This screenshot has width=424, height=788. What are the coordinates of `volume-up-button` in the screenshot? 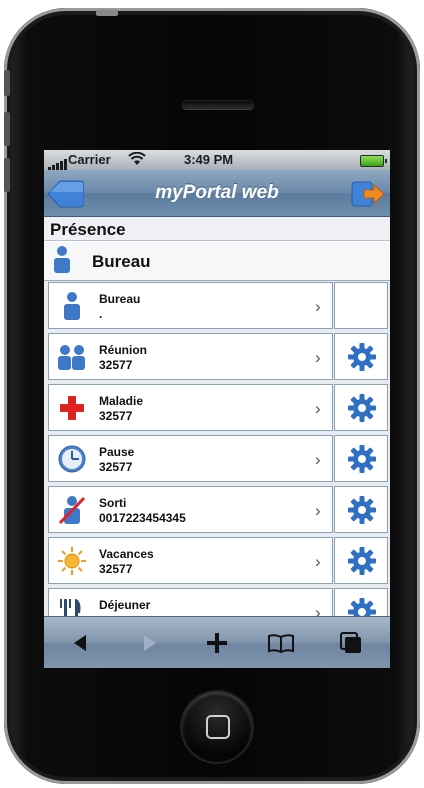 It's located at (7, 129).